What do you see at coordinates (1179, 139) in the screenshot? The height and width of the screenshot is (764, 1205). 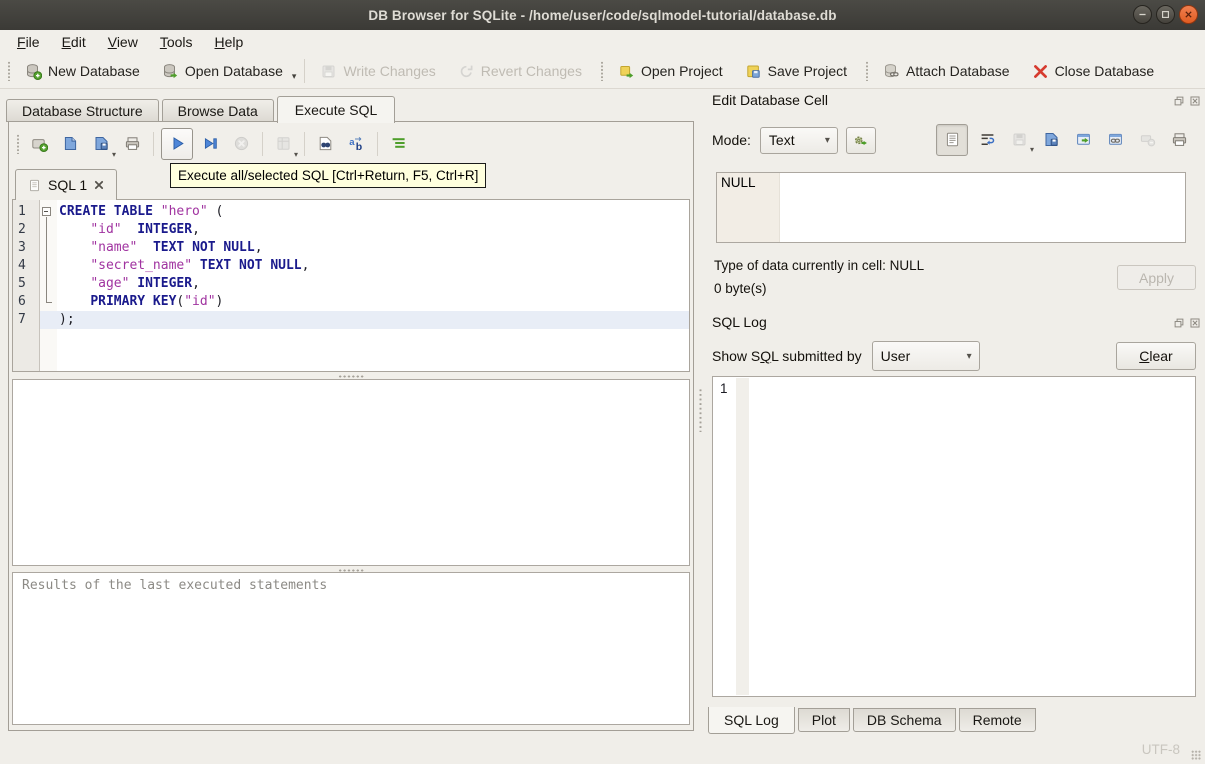 I see `print-cell-button` at bounding box center [1179, 139].